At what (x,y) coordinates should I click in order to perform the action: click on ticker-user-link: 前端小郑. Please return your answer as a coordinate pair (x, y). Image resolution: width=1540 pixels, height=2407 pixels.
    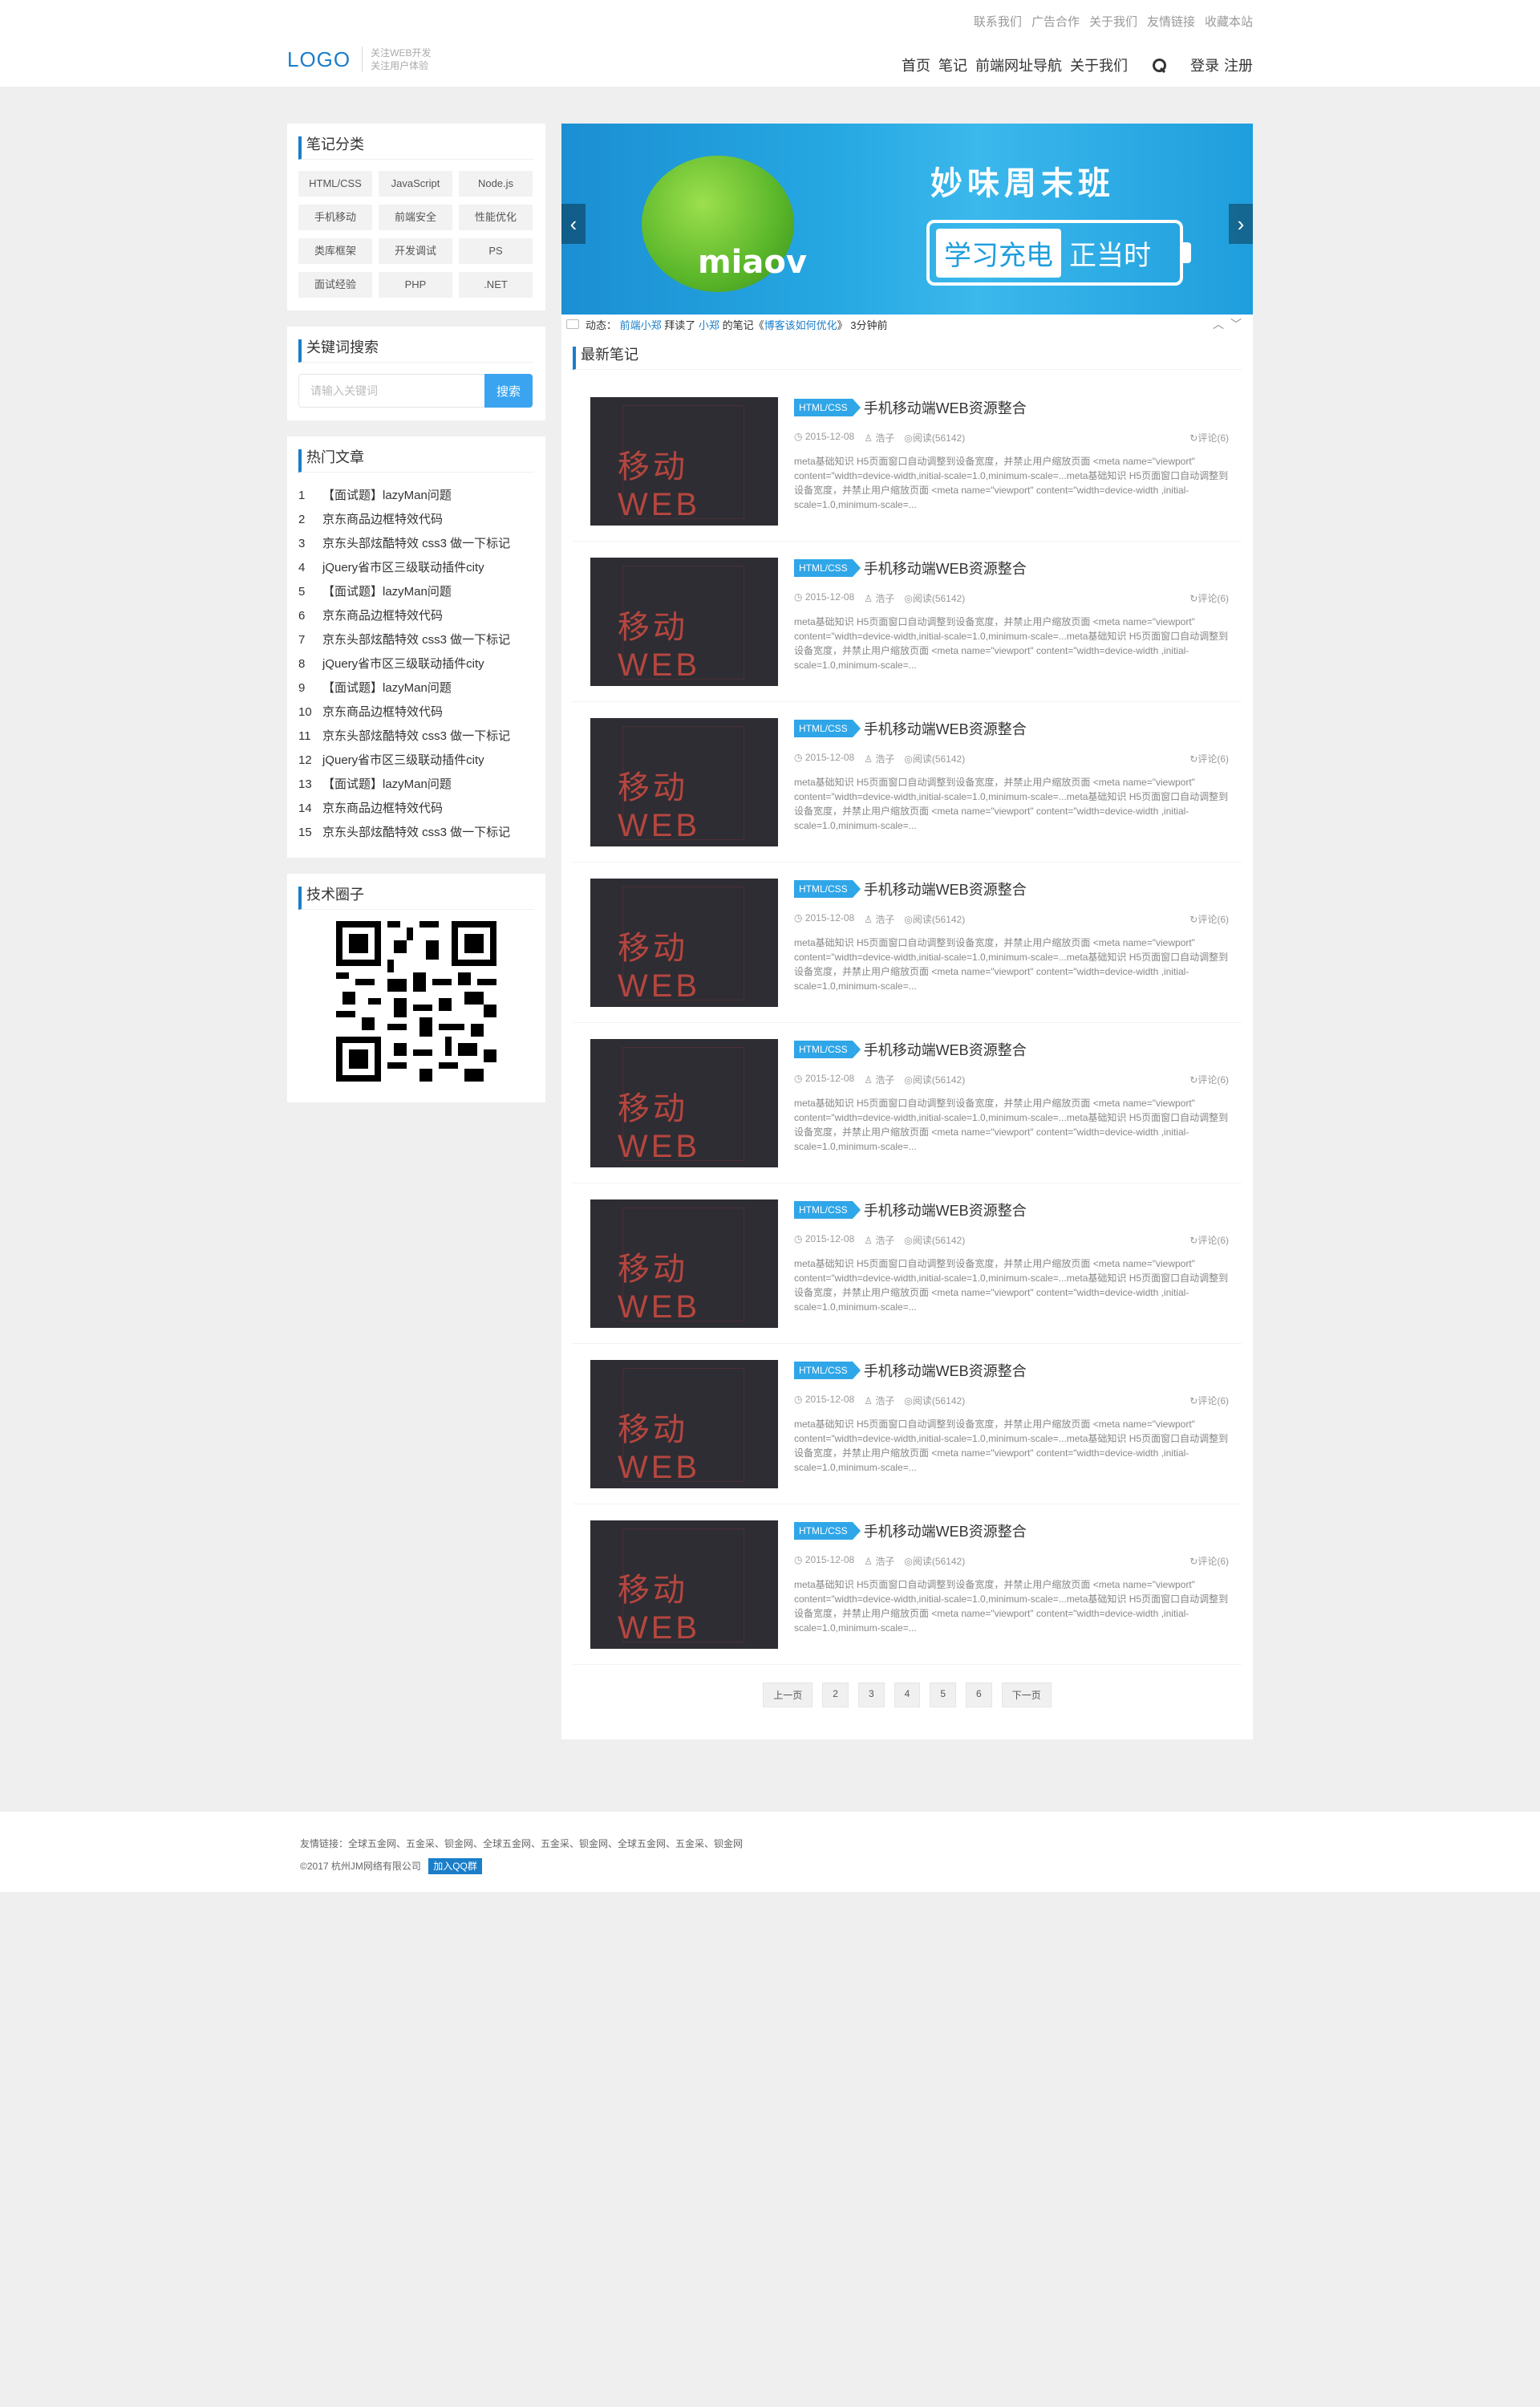
    Looking at the image, I should click on (641, 324).